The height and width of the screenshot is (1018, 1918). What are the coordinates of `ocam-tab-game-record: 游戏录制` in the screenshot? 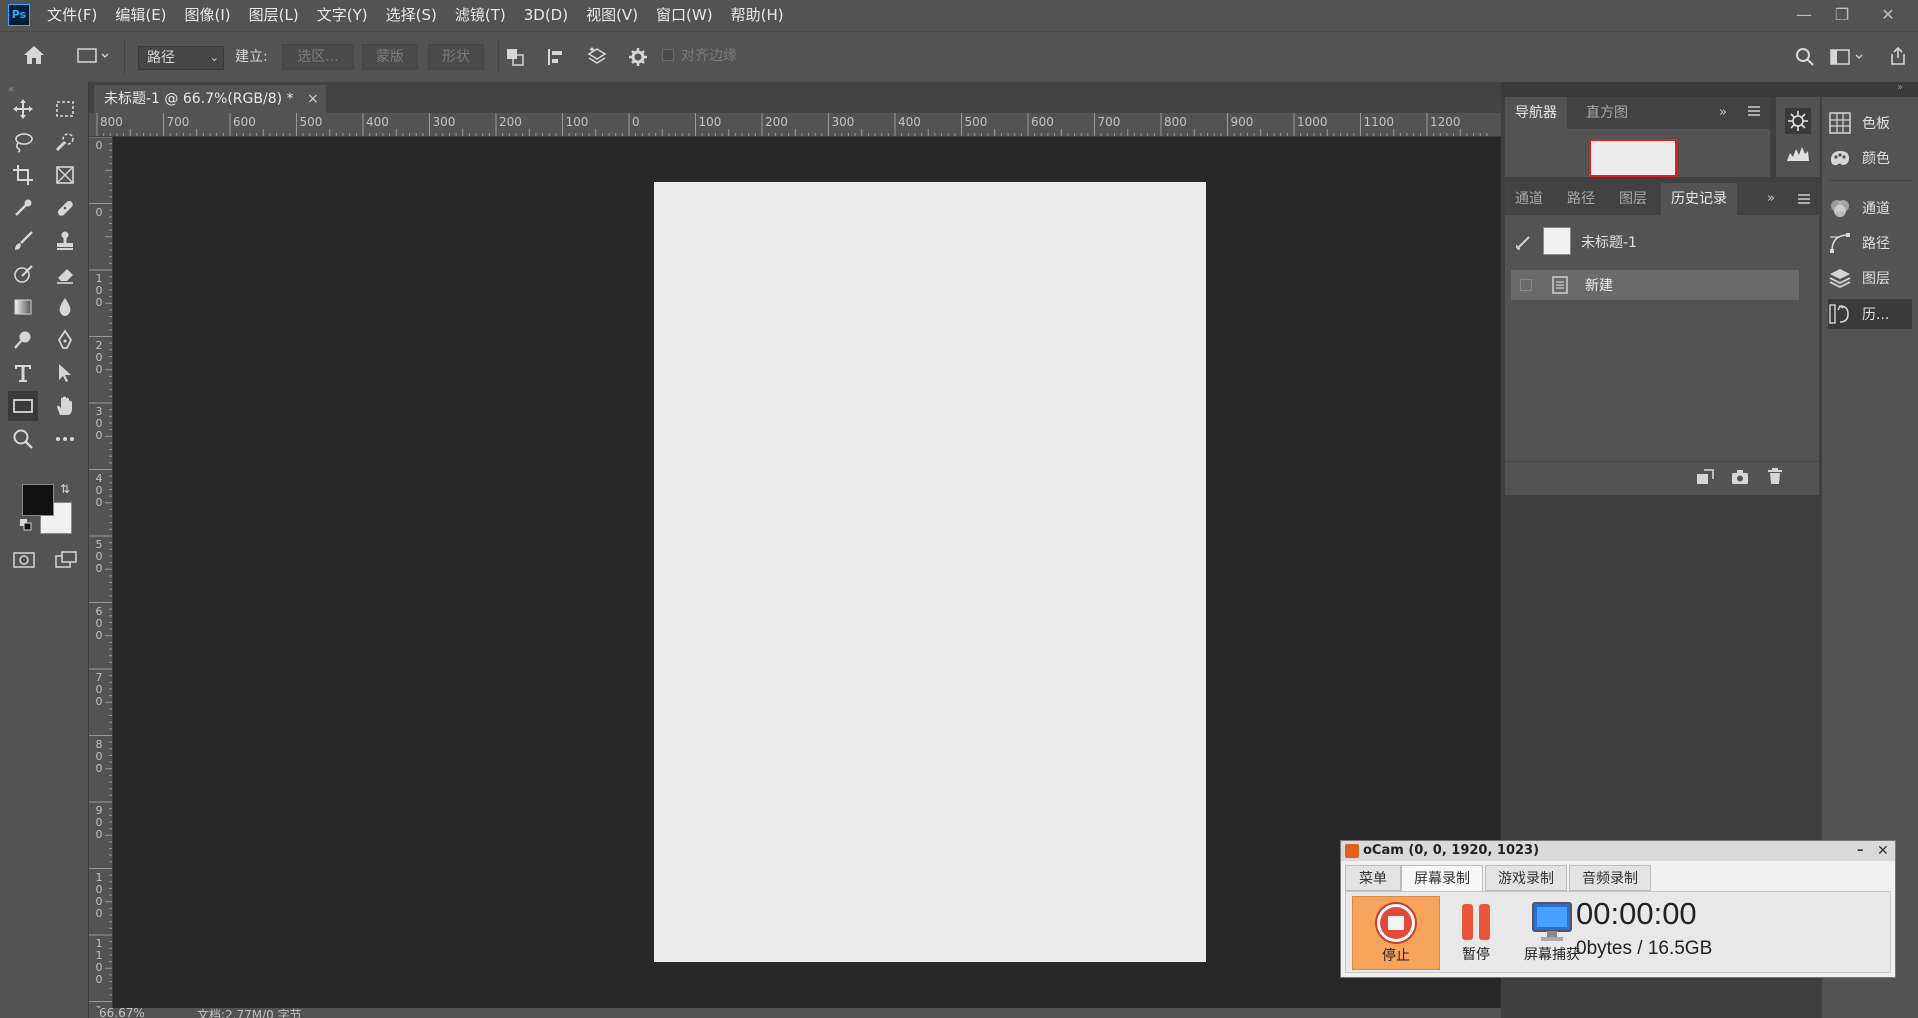 It's located at (1526, 878).